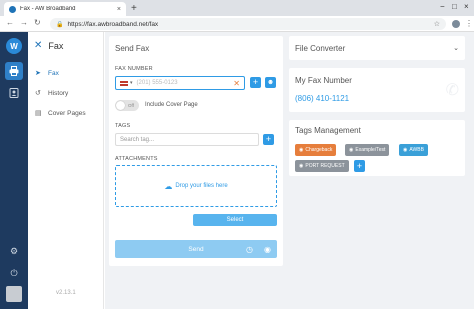  What do you see at coordinates (134, 69) in the screenshot?
I see `fax-number-label: FAX NUMBER` at bounding box center [134, 69].